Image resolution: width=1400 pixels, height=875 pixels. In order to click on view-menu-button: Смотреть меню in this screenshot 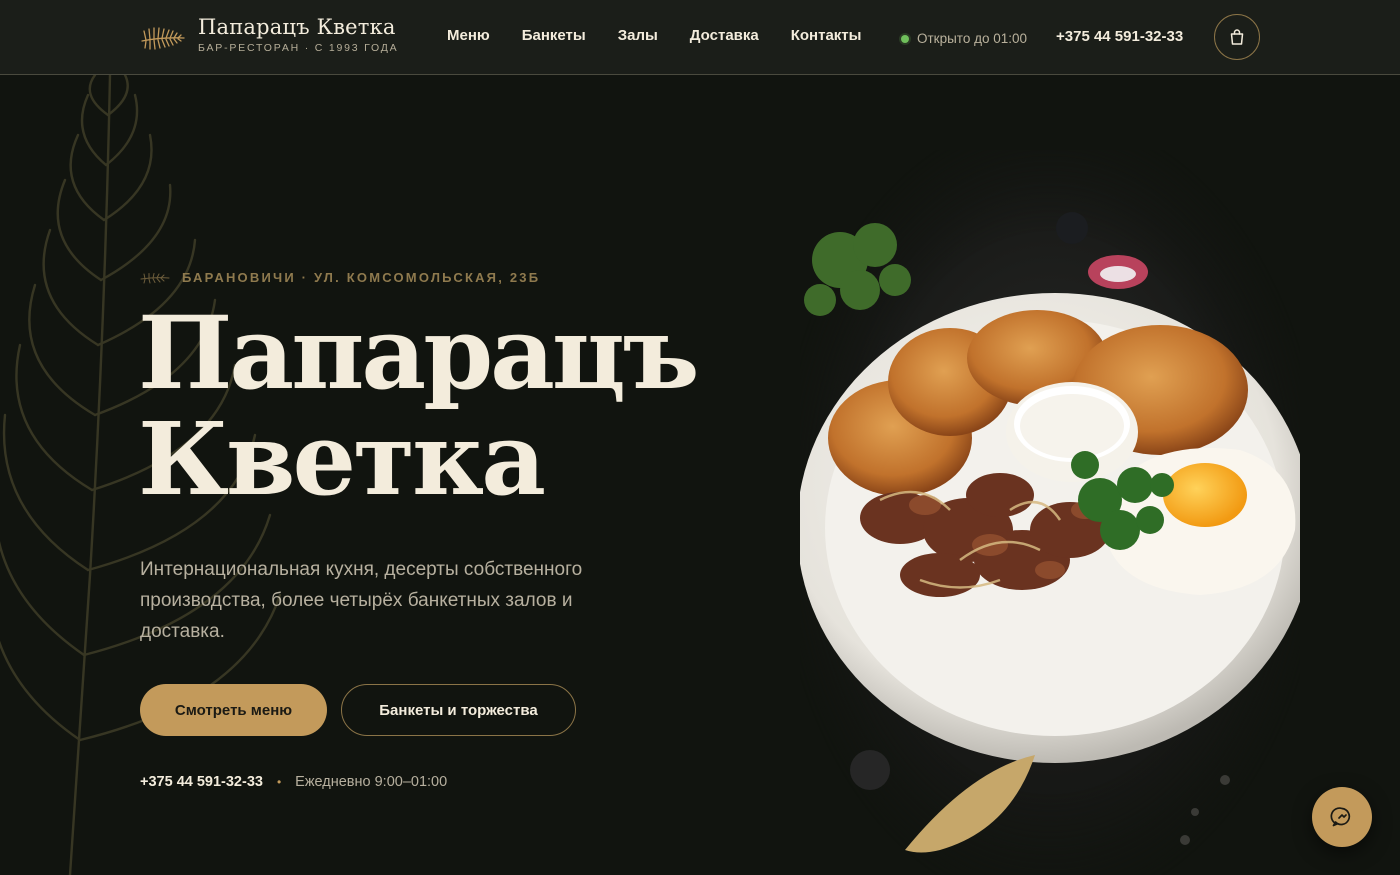, I will do `click(233, 710)`.